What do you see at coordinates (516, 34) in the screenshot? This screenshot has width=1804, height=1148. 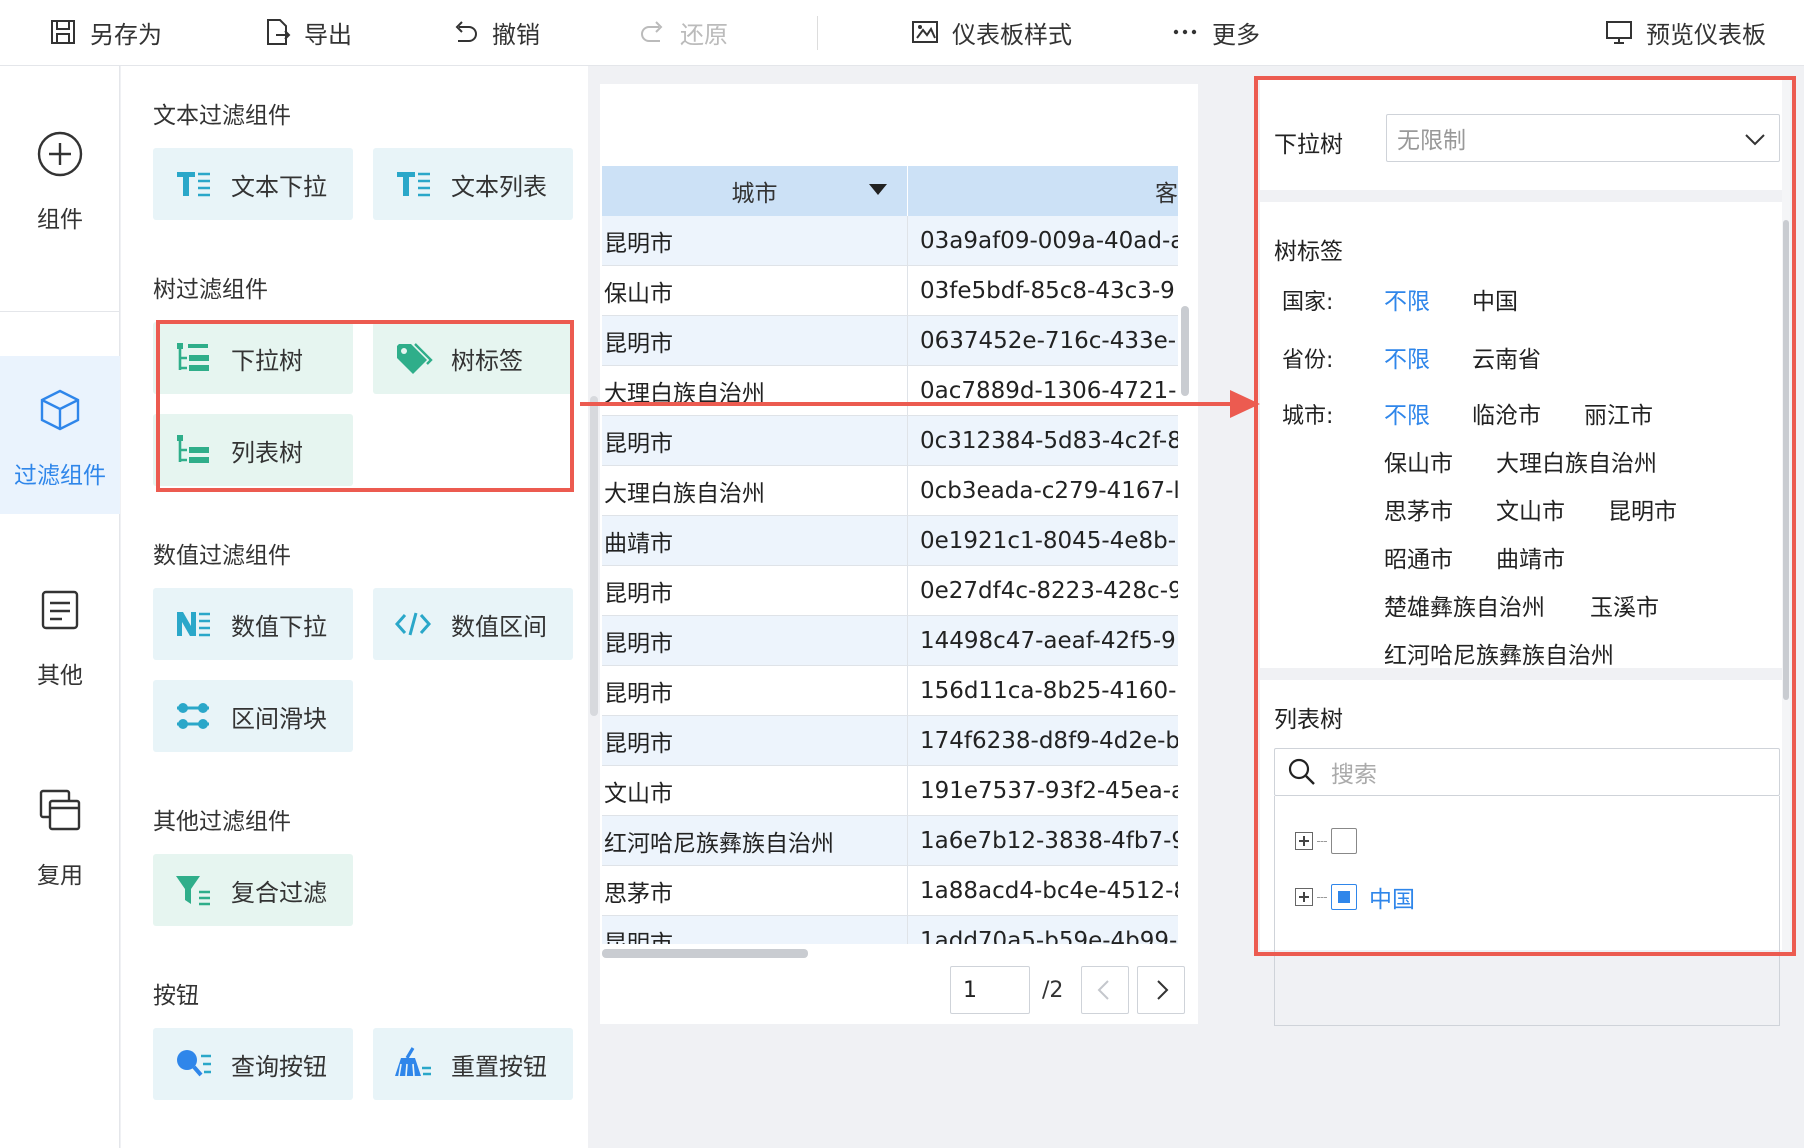 I see `undo-label: 撤销` at bounding box center [516, 34].